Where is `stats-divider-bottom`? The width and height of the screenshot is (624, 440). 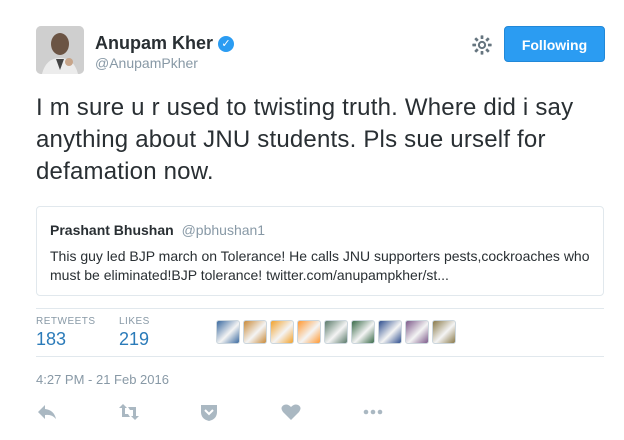 stats-divider-bottom is located at coordinates (320, 356).